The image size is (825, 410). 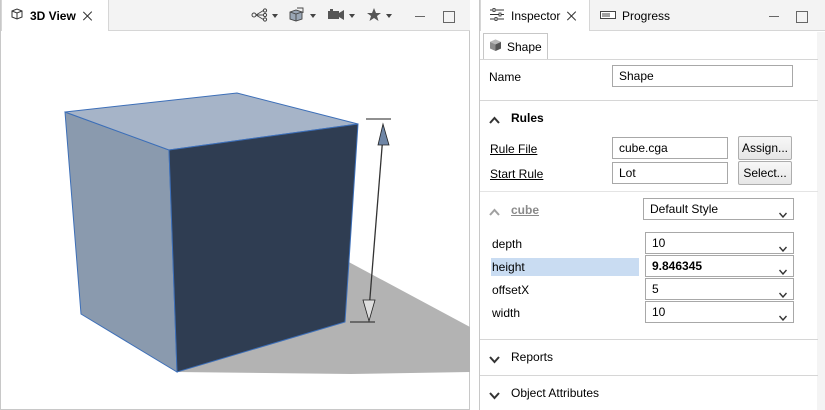 I want to click on rules-section-header: Rules, so click(x=652, y=118).